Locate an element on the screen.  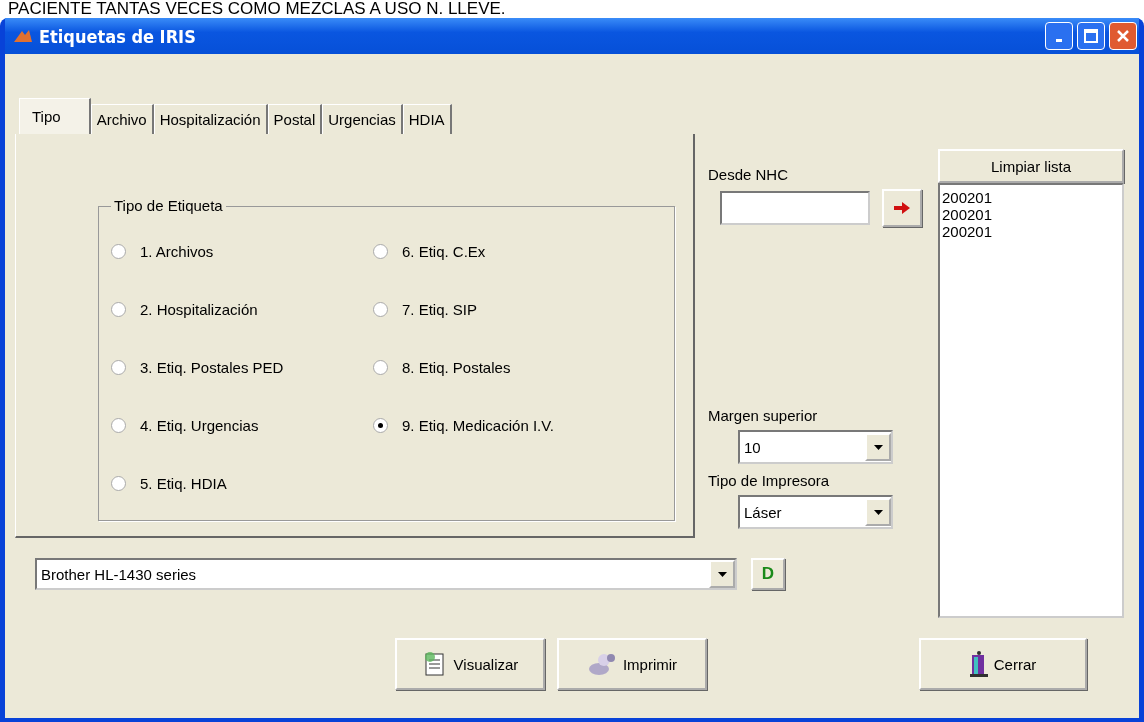
minimize-button is located at coordinates (1059, 36).